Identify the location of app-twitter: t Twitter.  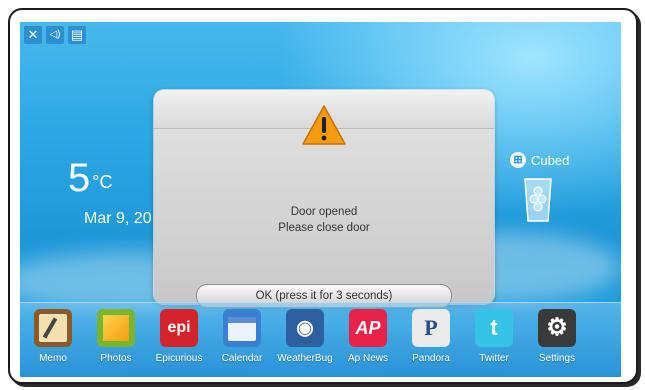
(494, 336).